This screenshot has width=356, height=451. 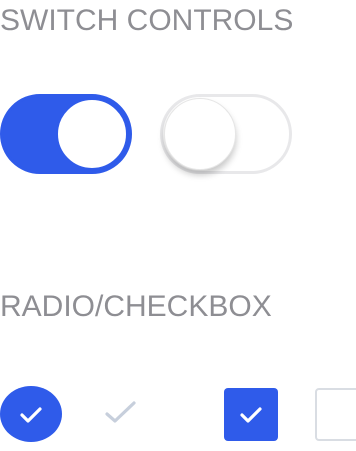 I want to click on checkmark-unchecked, so click(x=121, y=413).